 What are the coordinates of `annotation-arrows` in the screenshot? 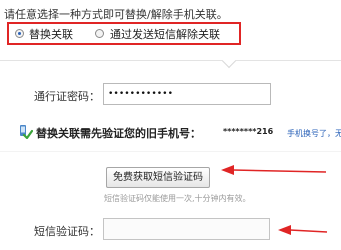 It's located at (274, 200).